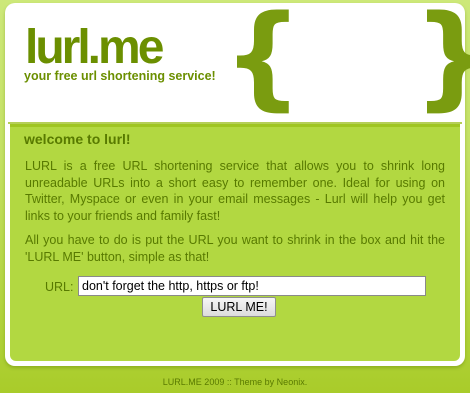 The image size is (470, 393). What do you see at coordinates (252, 286) in the screenshot?
I see `url-input` at bounding box center [252, 286].